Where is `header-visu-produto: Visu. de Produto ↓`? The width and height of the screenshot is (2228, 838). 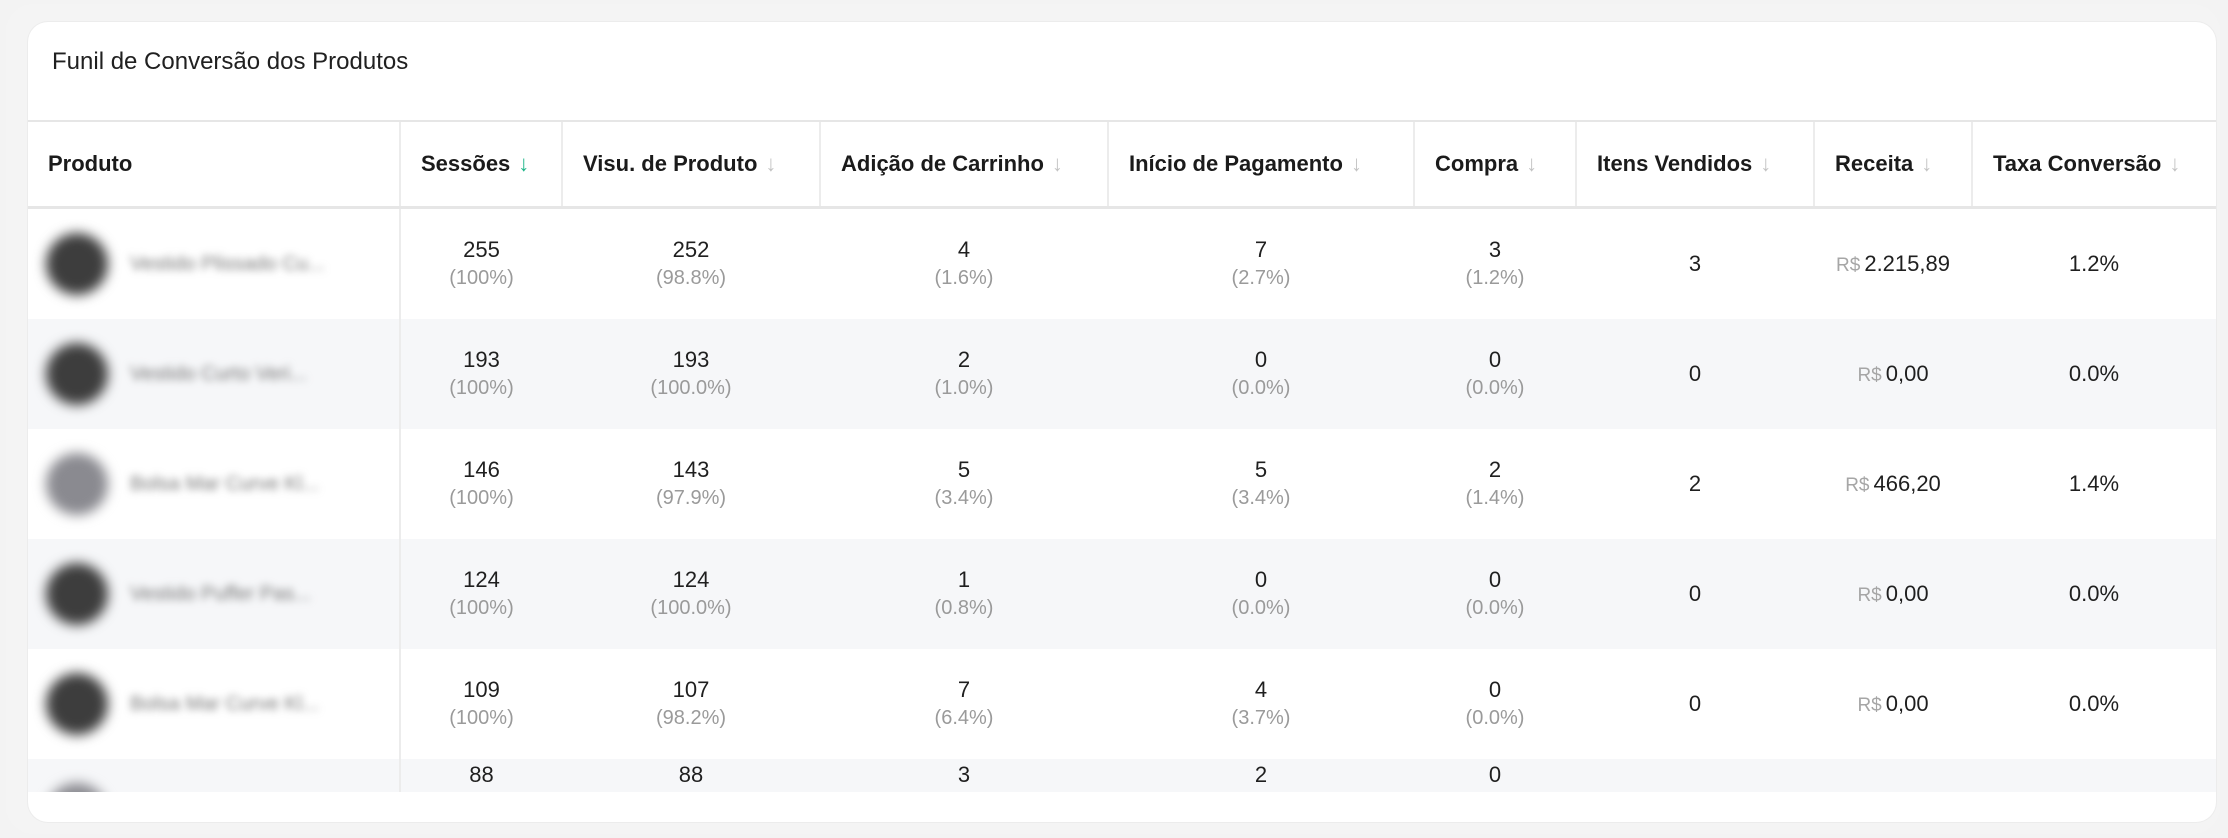 header-visu-produto: Visu. de Produto ↓ is located at coordinates (690, 164).